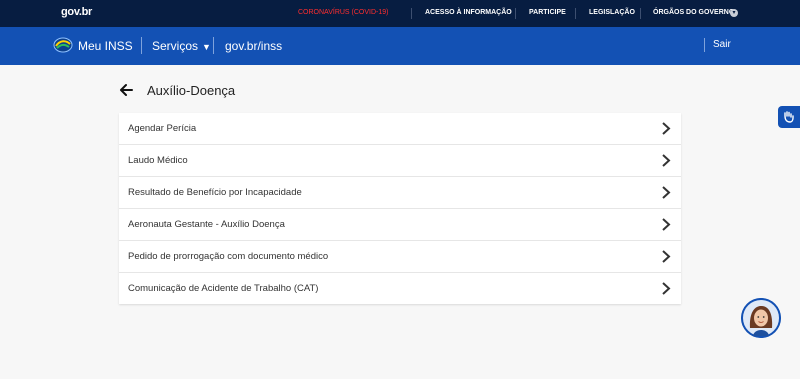  I want to click on app-title: Meu INSS, so click(105, 46).